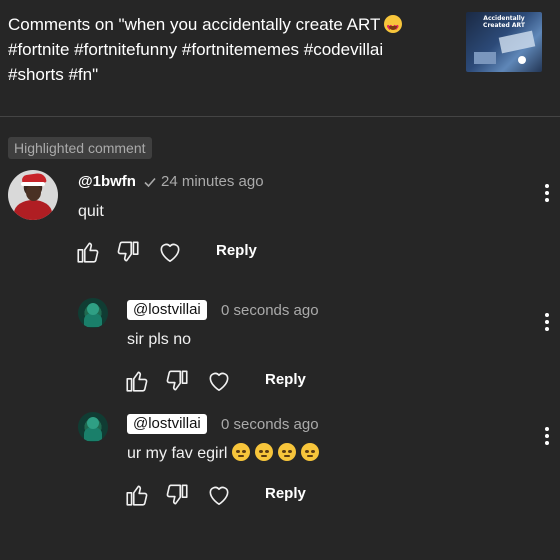  I want to click on reply-text: sir pls no, so click(159, 339).